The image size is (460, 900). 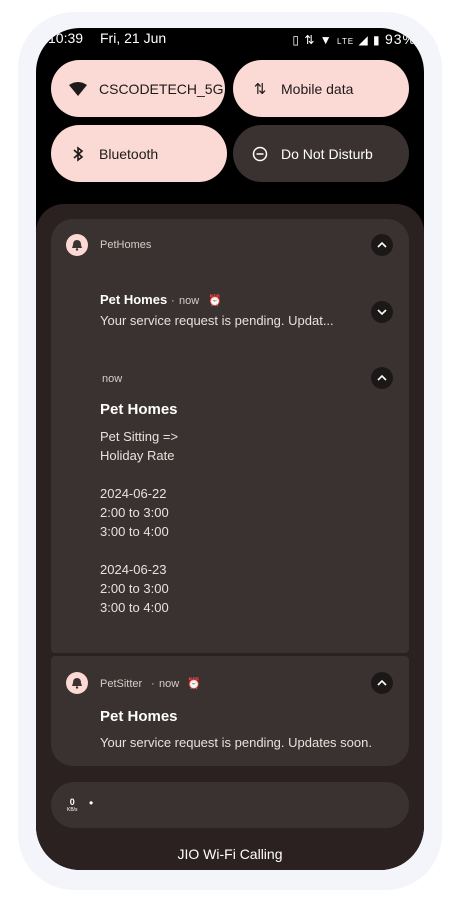 I want to click on speed-unit: KB/s, so click(x=72, y=810).